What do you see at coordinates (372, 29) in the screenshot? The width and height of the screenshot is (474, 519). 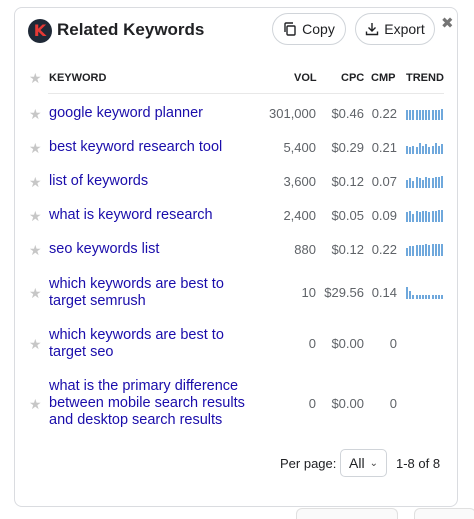 I see `download-icon` at bounding box center [372, 29].